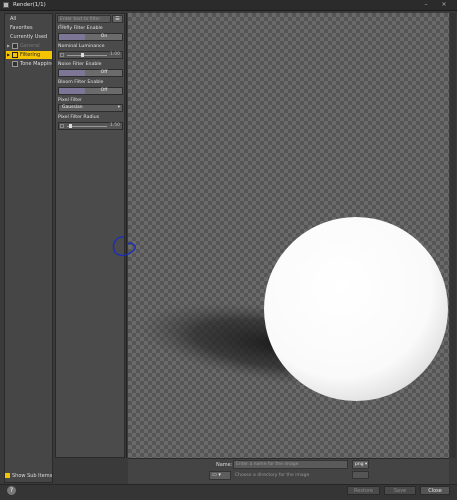 This screenshot has height=500, width=457. What do you see at coordinates (360, 464) in the screenshot?
I see `format-select: png ▾` at bounding box center [360, 464].